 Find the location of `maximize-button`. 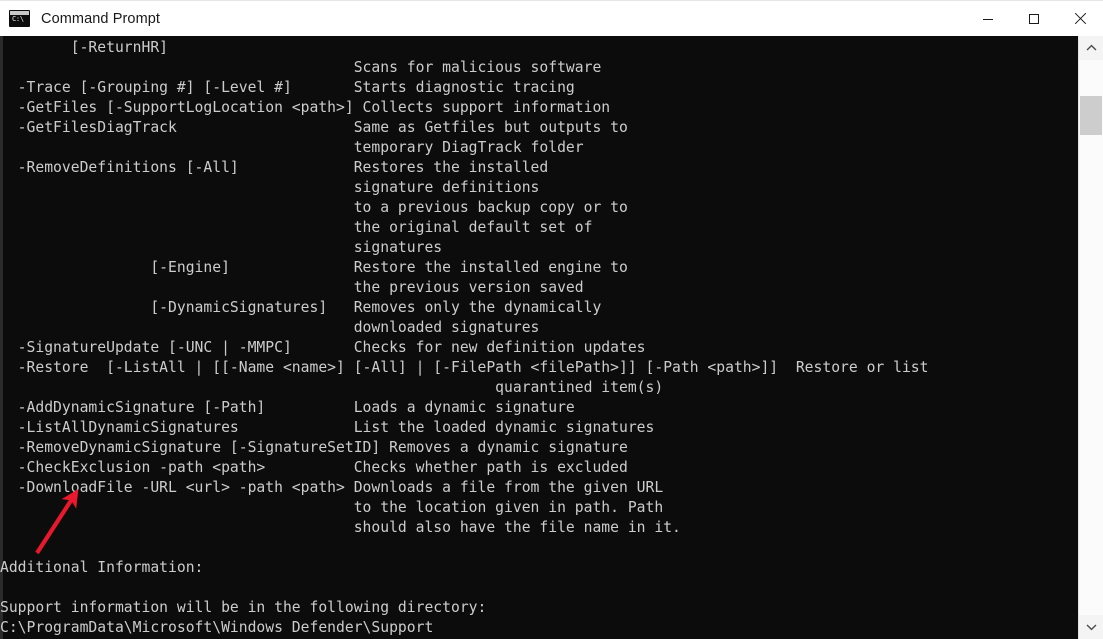

maximize-button is located at coordinates (1034, 19).